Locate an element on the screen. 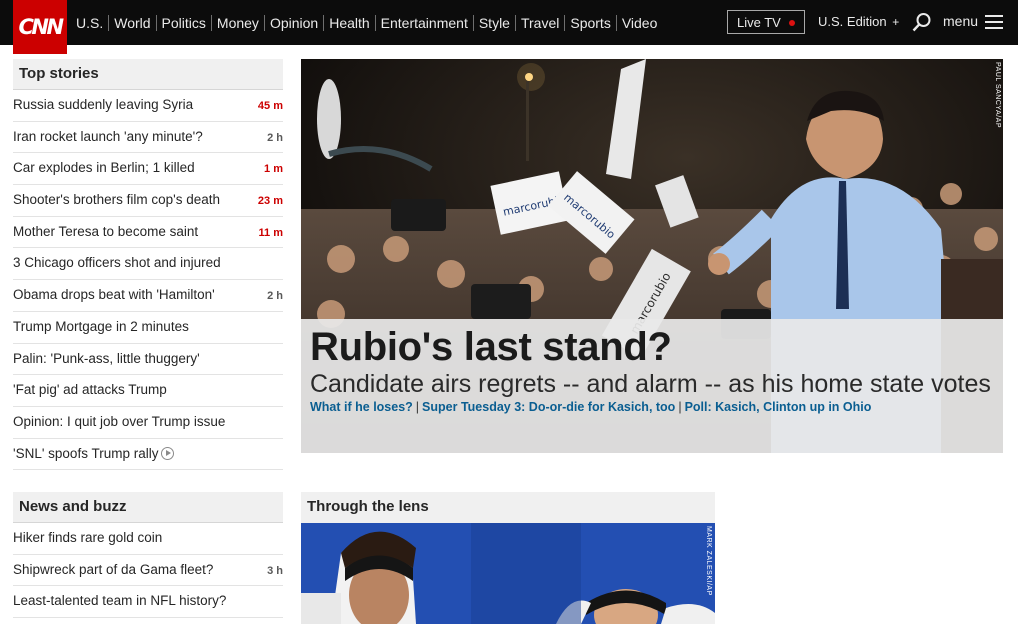 The image size is (1018, 624). news-buzz-header: News and buzz is located at coordinates (148, 507).